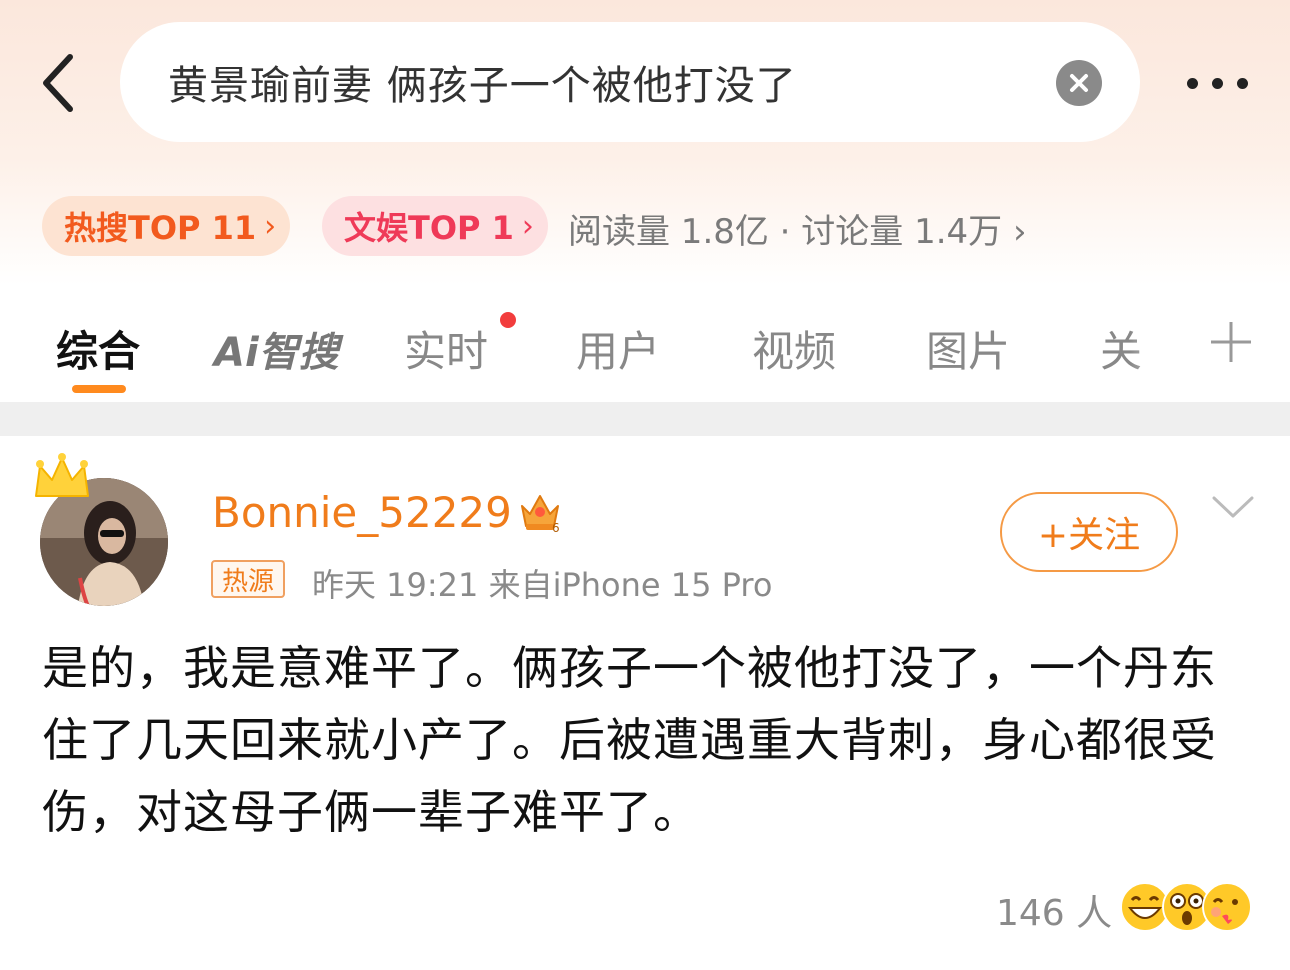 The image size is (1290, 970). I want to click on add-tab-button, so click(1231, 342).